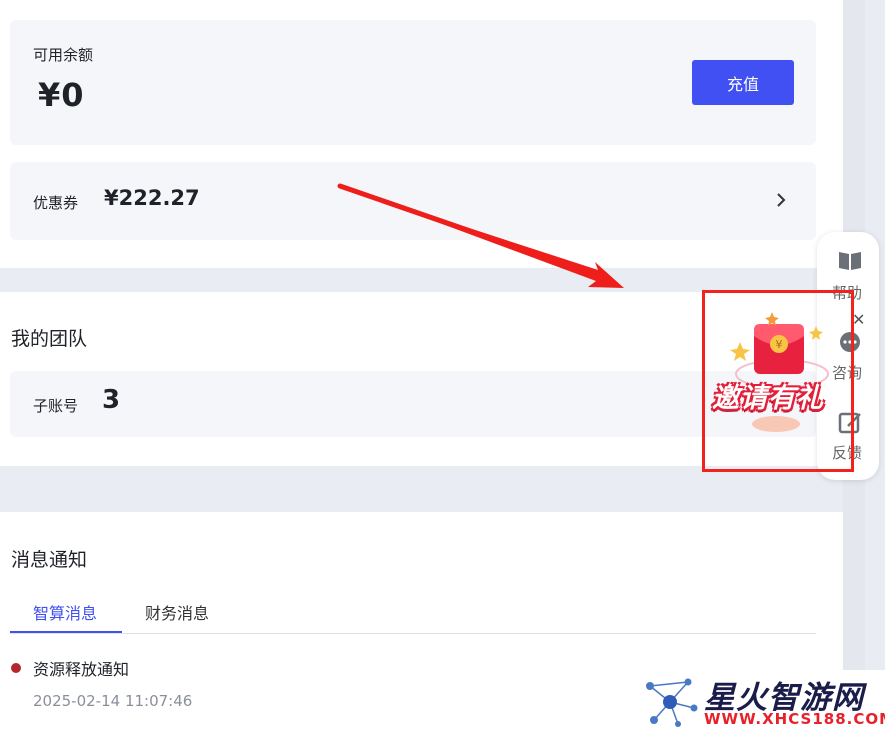 This screenshot has height=732, width=885. Describe the element at coordinates (858, 319) in the screenshot. I see `close-icon: ✕` at that location.